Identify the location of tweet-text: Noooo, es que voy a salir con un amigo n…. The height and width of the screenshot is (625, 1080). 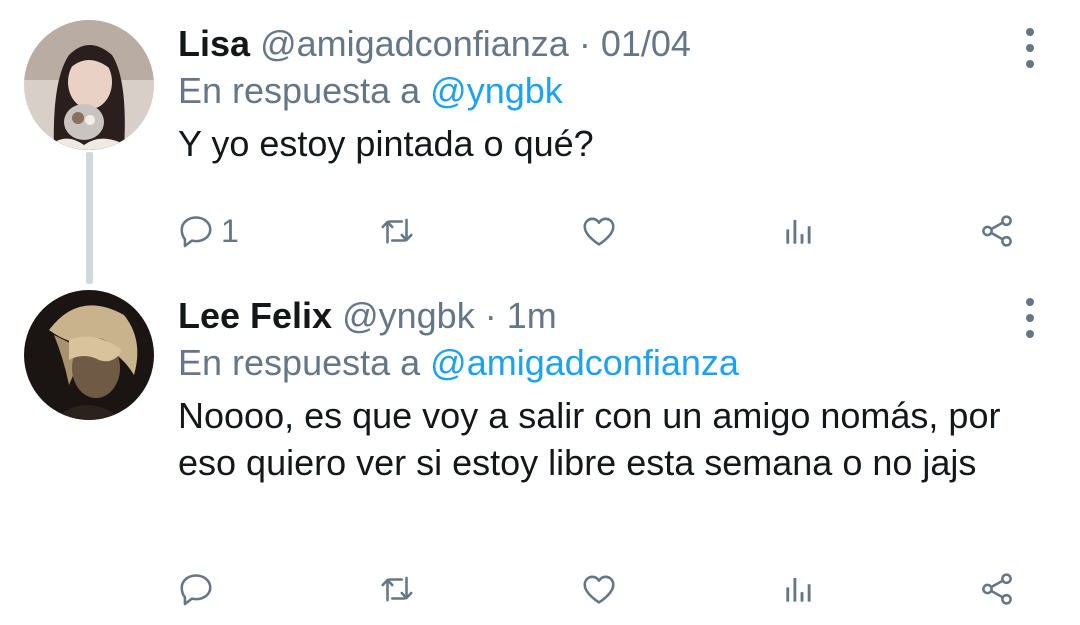
(589, 439).